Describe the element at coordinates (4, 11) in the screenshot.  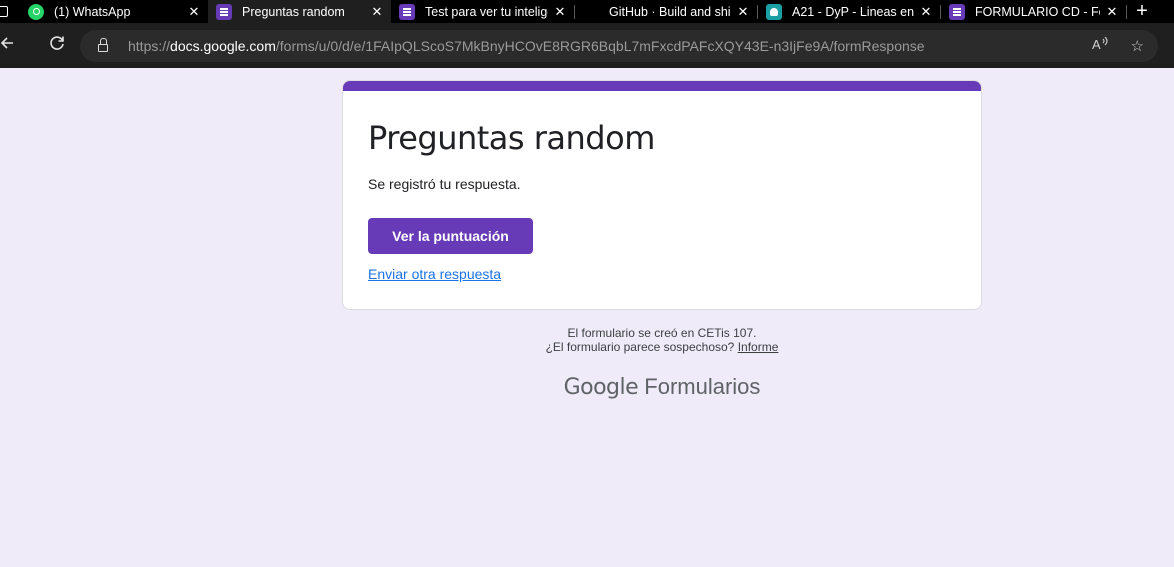
I see `tab-actions-icon` at that location.